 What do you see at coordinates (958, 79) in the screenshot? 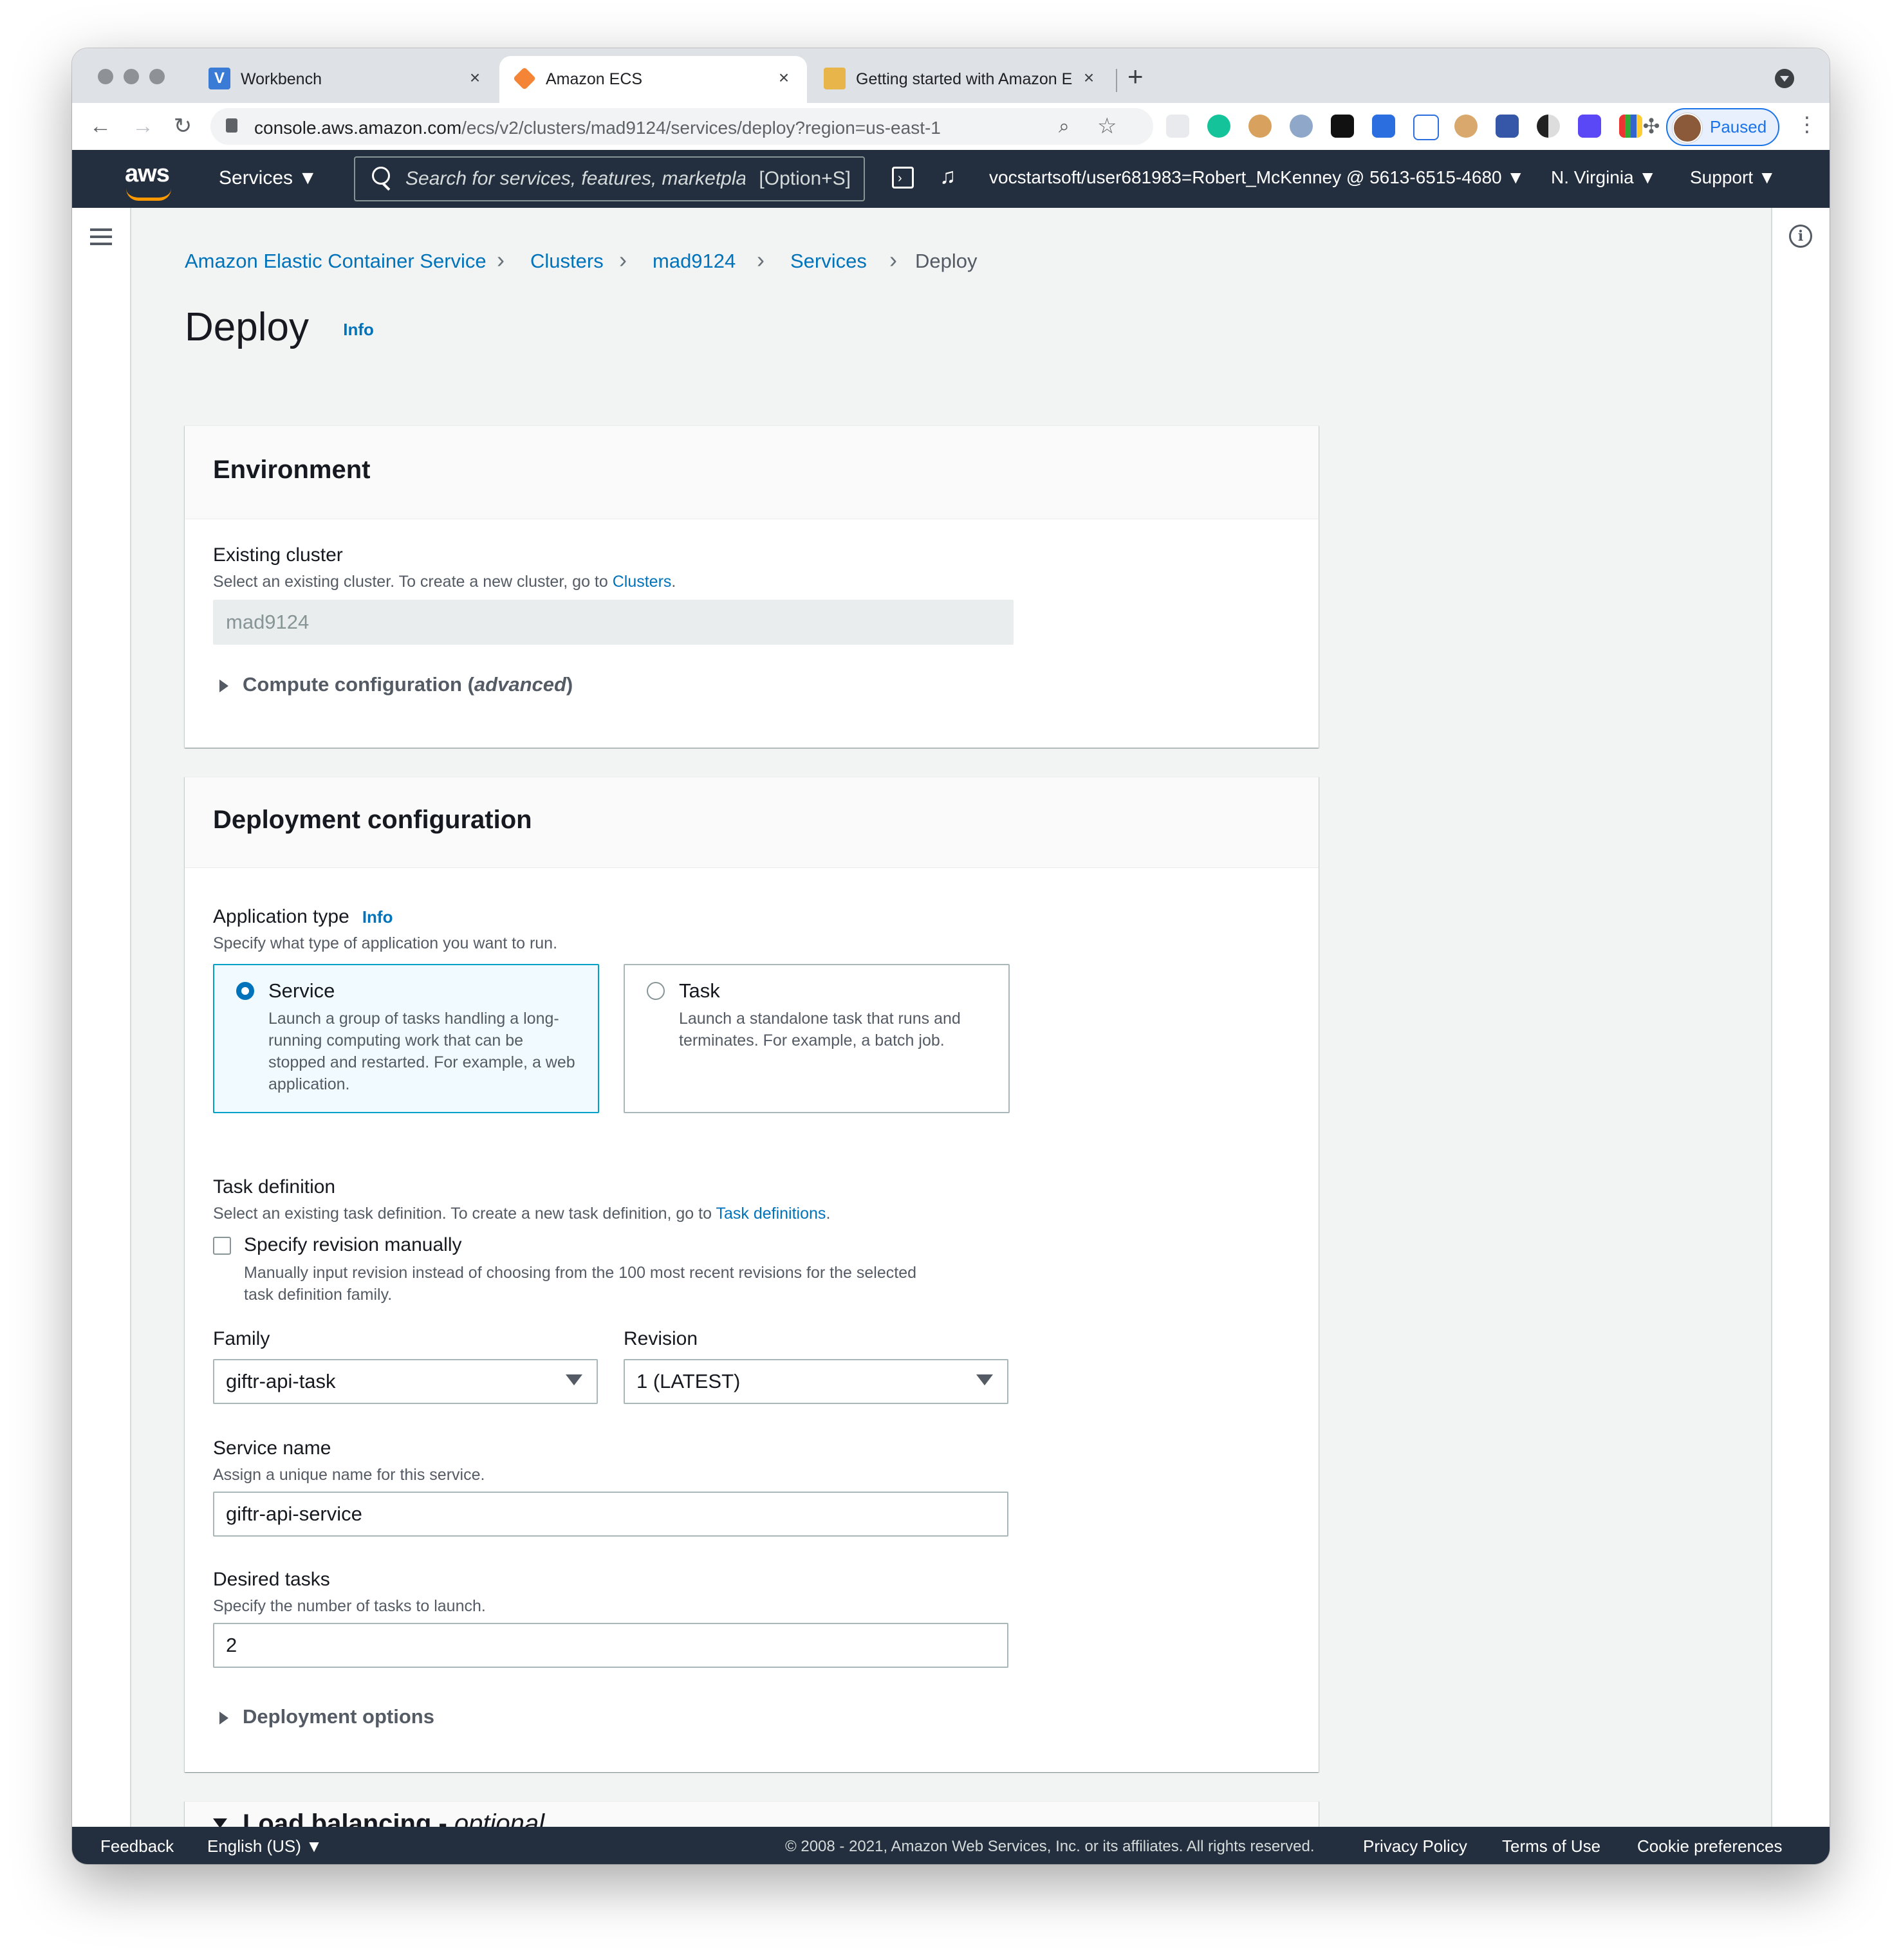
I see `tab-getting-started: Getting started with Amazon E ×` at bounding box center [958, 79].